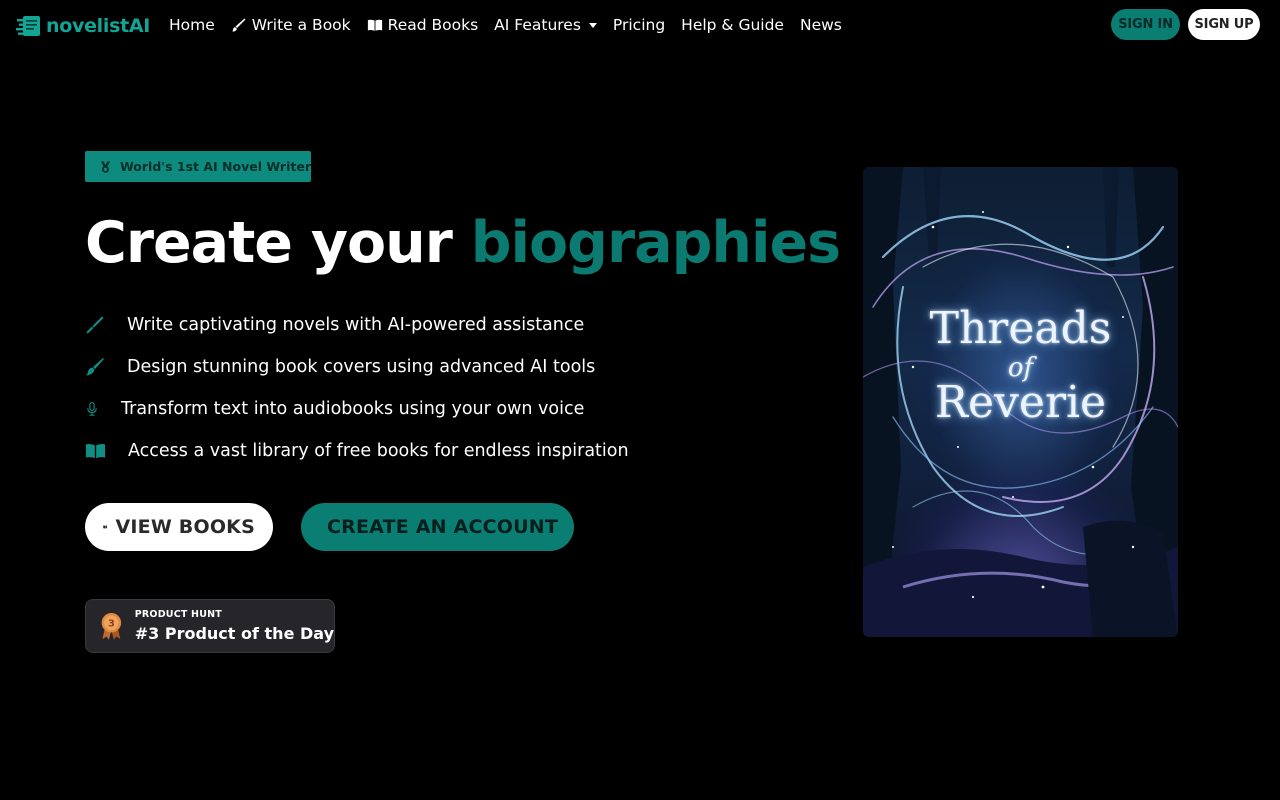 Image resolution: width=1280 pixels, height=800 pixels. I want to click on create-account-button: CREATE AN ACCOUNT, so click(437, 527).